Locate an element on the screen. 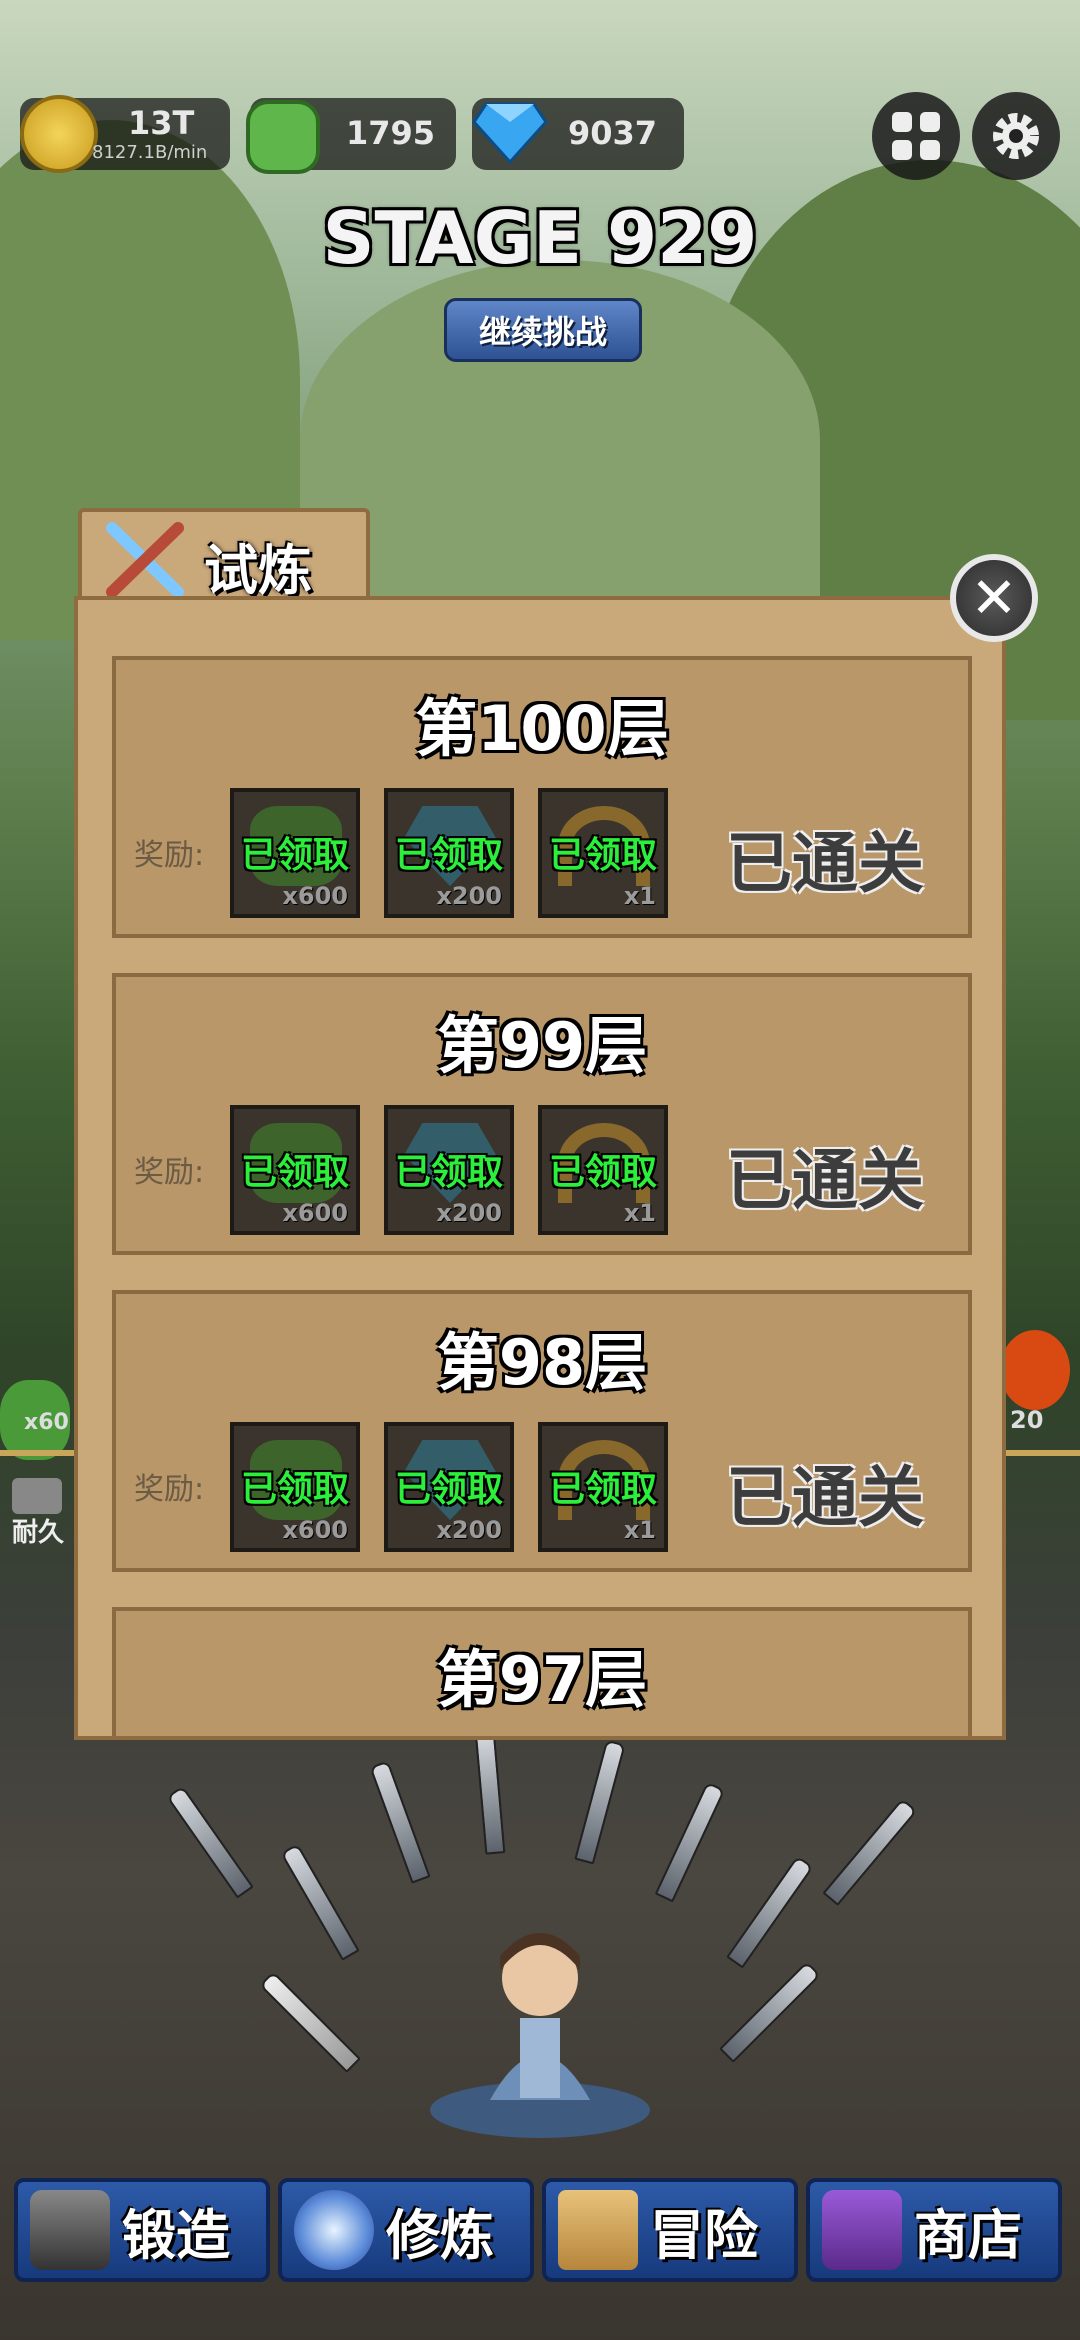 This screenshot has height=2340, width=1080. floor-card: 第99层 奖励: 已领取 x600 已领取 x200 已领取 x1 已通关 is located at coordinates (542, 1114).